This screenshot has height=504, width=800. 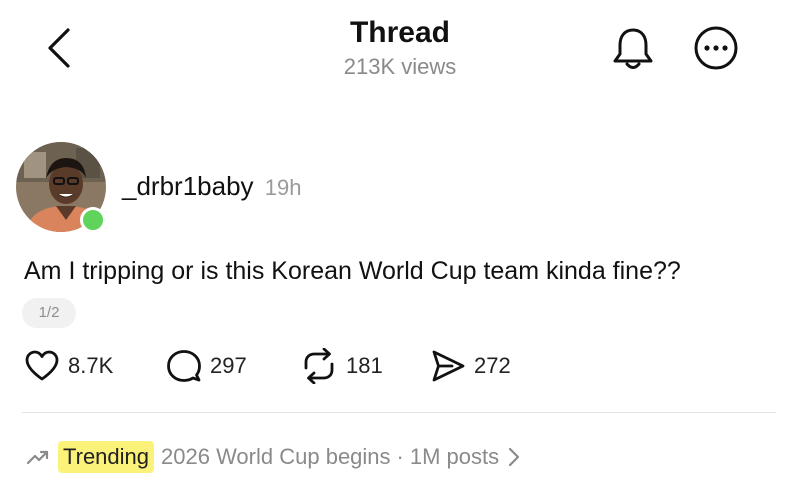 What do you see at coordinates (184, 366) in the screenshot?
I see `comment-icon` at bounding box center [184, 366].